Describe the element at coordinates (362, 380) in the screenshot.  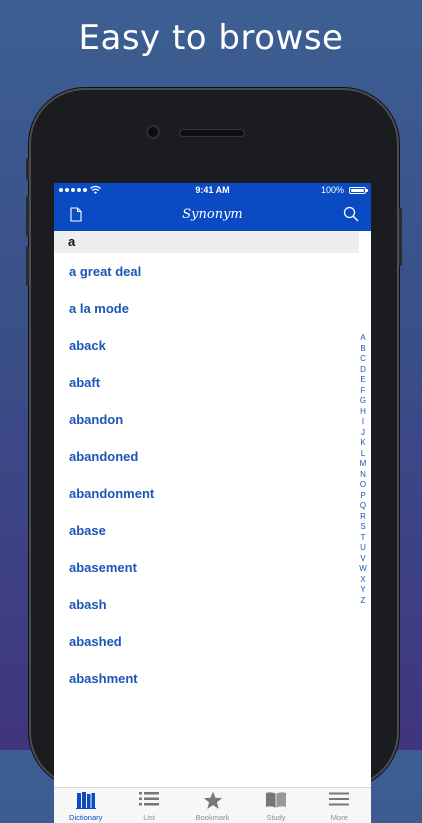
I see `index-letter: E` at that location.